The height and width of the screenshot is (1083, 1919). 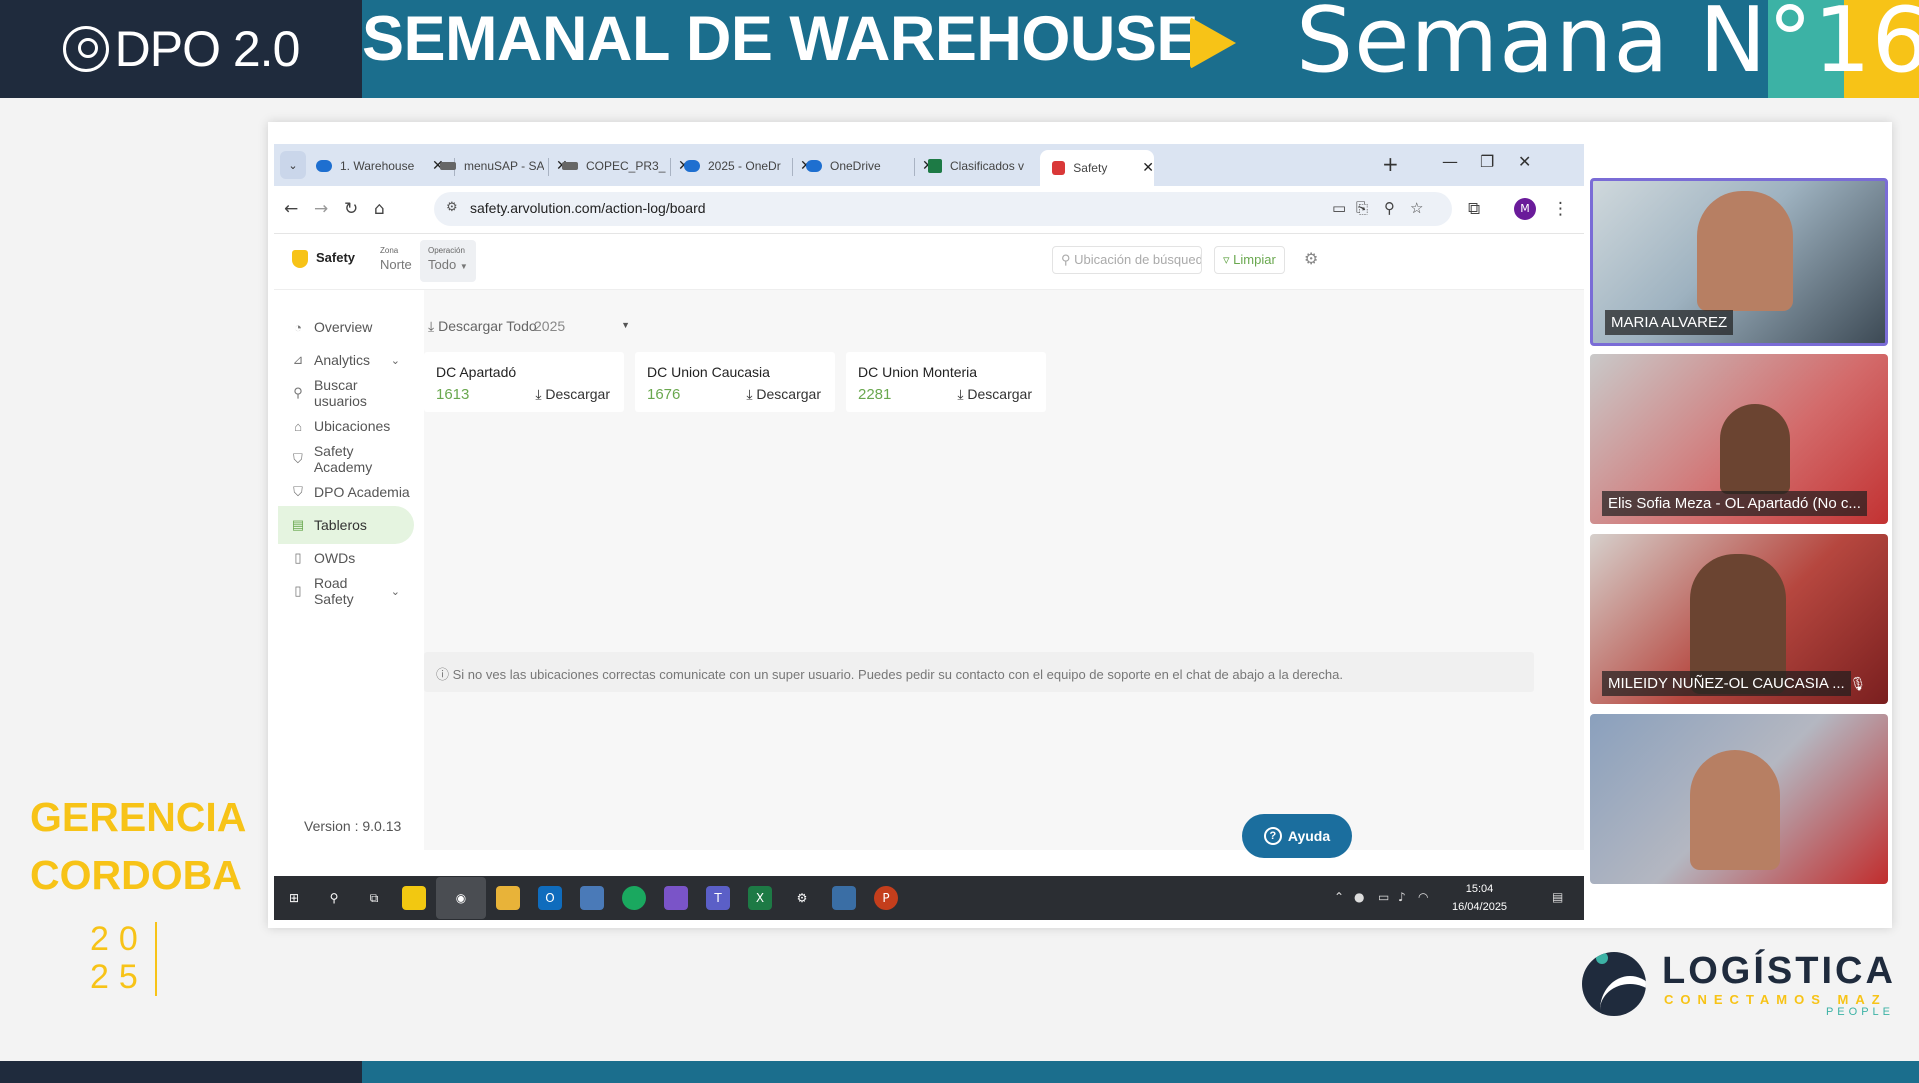 I want to click on sidebar-item-road-safety: ▯ Road Safety ⌄, so click(x=346, y=591).